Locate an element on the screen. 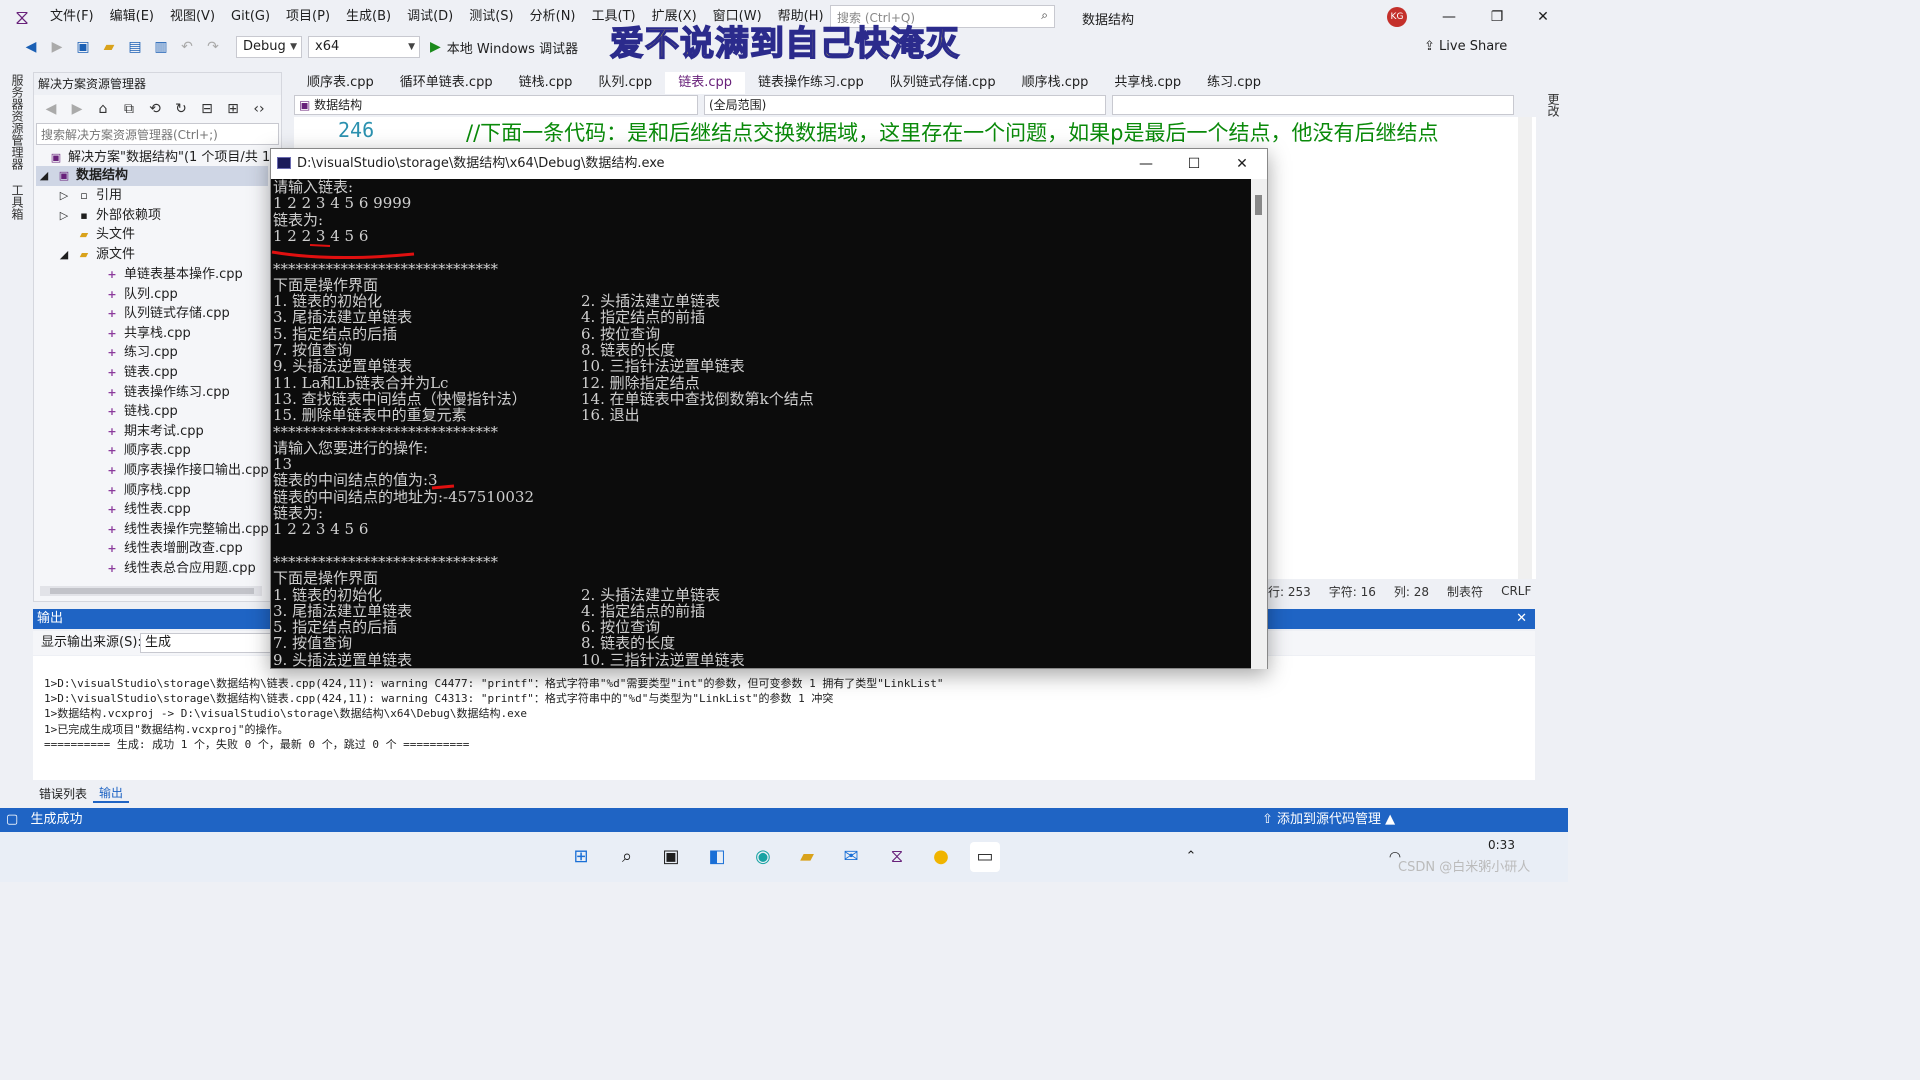  tree-node-external-deps: ▷ ▪ 外部依赖项 is located at coordinates (108, 216).